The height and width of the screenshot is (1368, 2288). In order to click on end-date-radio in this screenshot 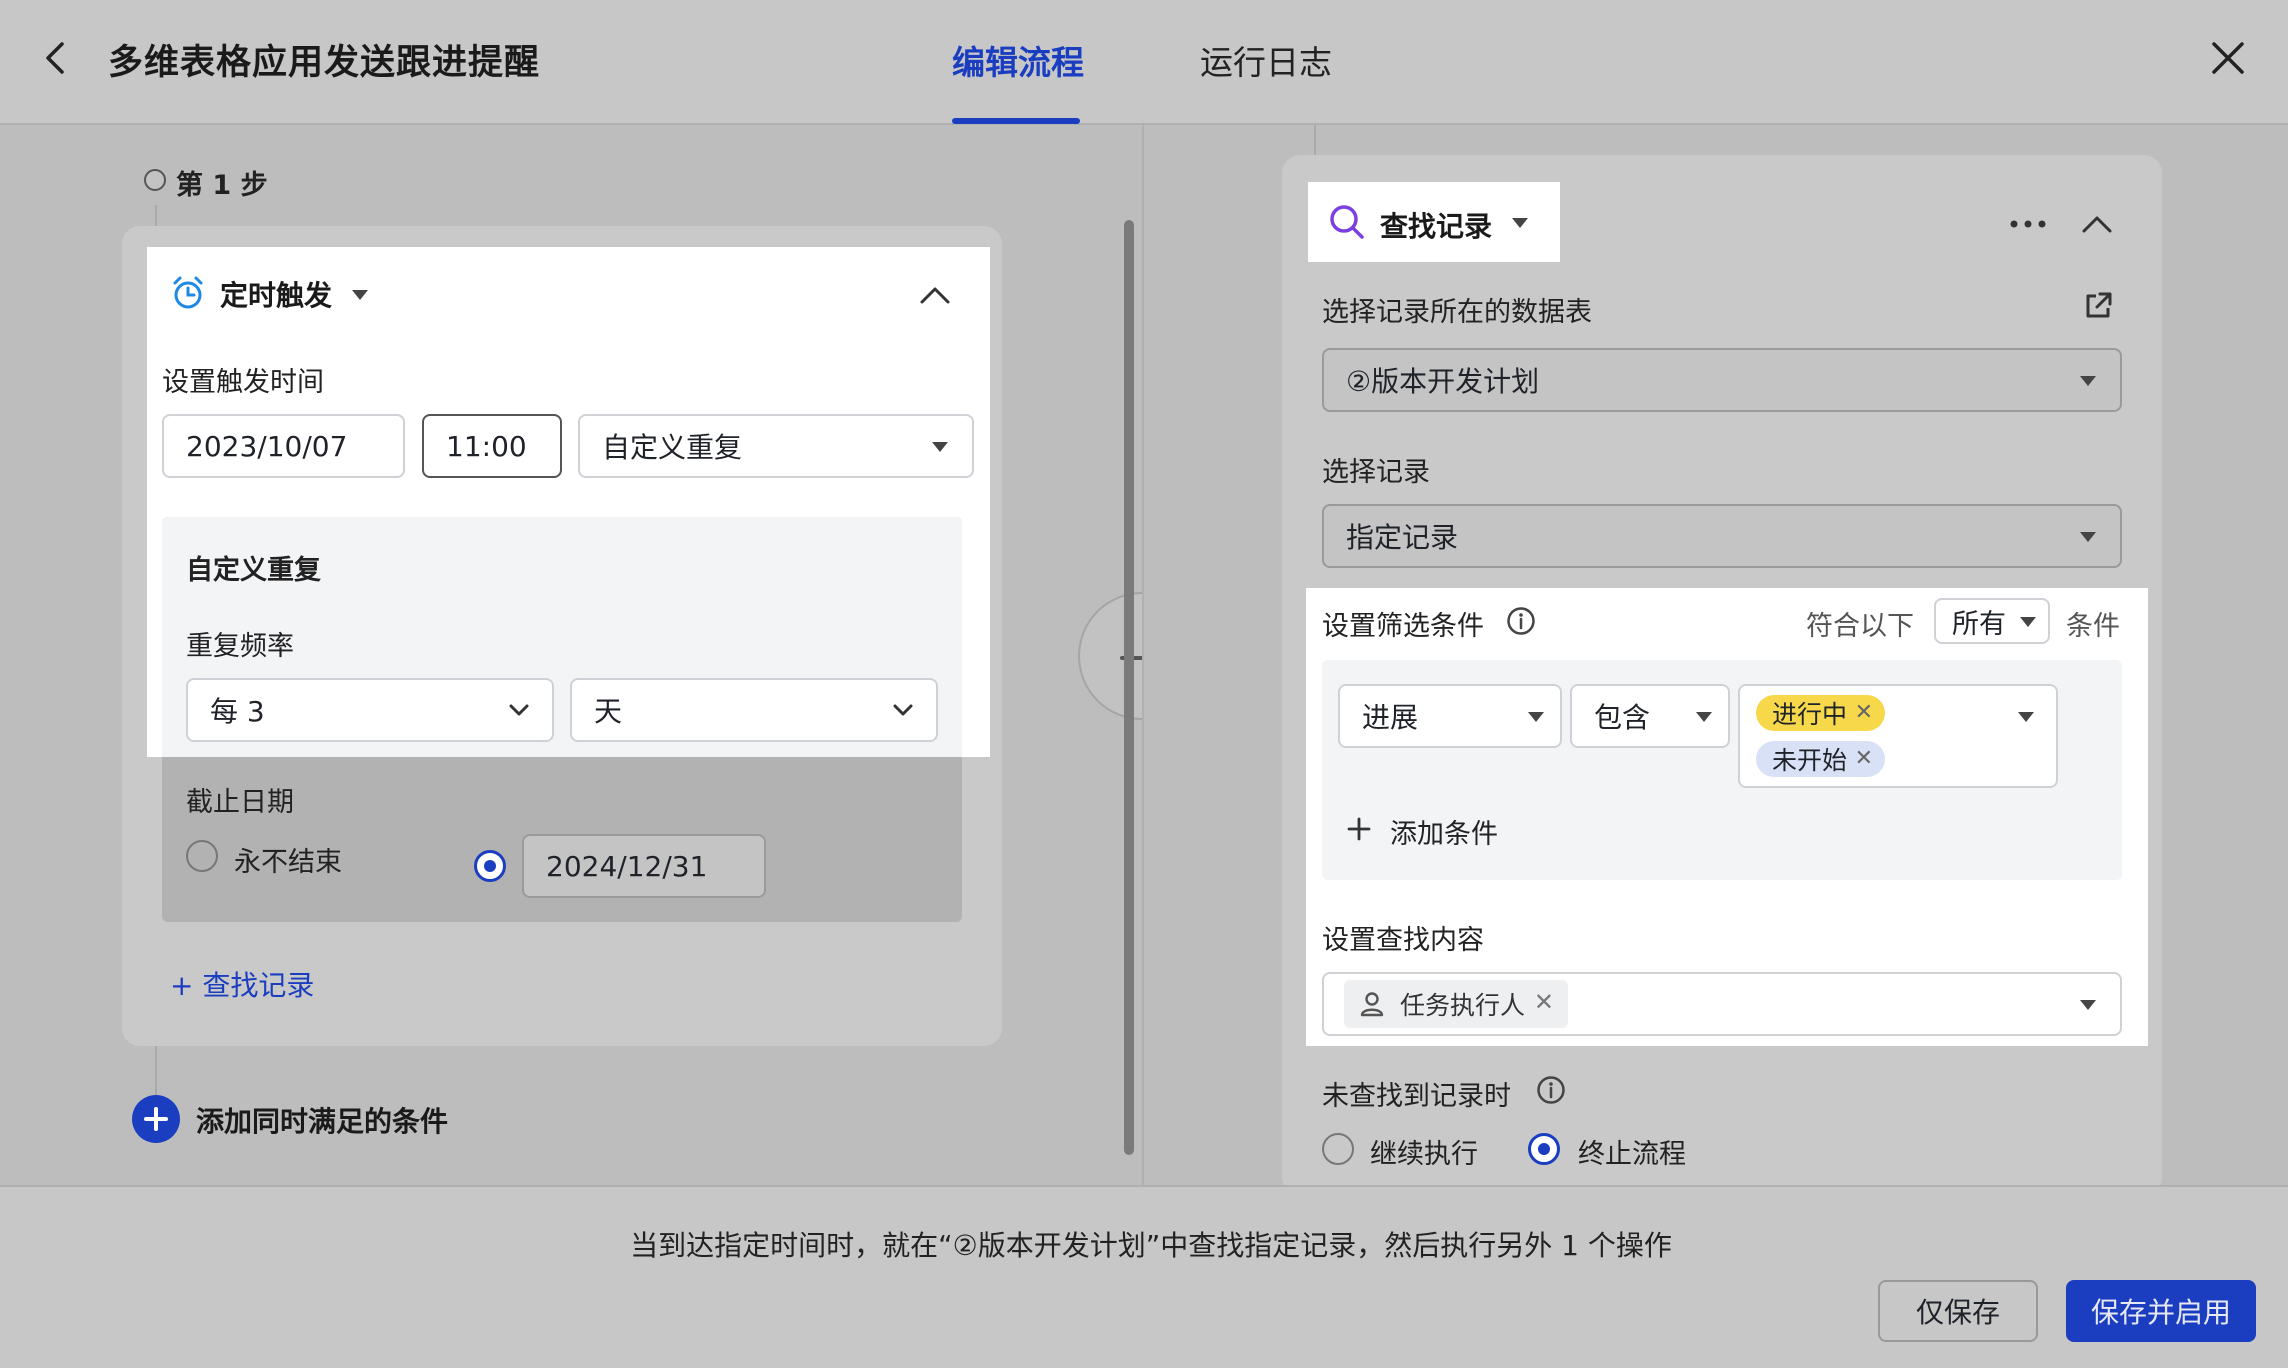, I will do `click(490, 866)`.